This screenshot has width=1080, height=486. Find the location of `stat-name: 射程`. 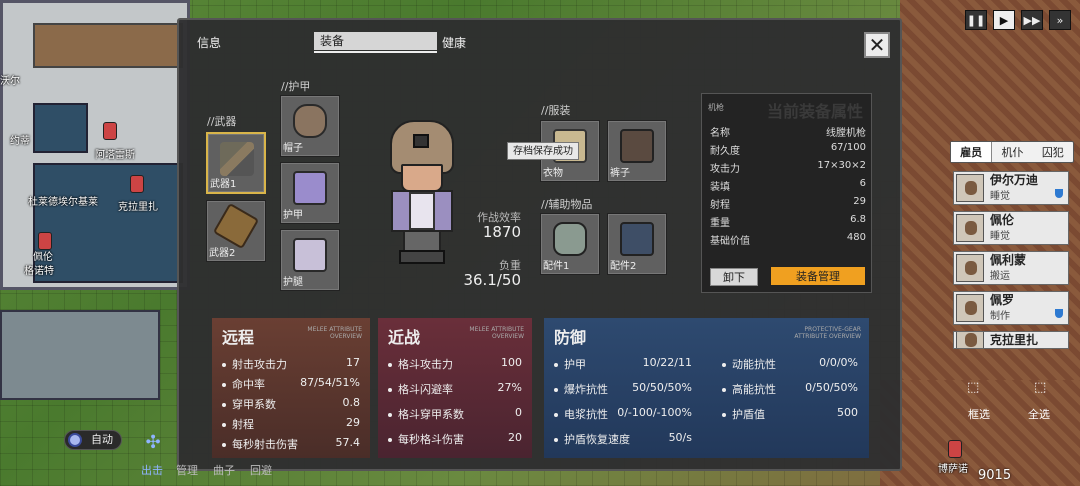

stat-name: 射程 is located at coordinates (238, 424).